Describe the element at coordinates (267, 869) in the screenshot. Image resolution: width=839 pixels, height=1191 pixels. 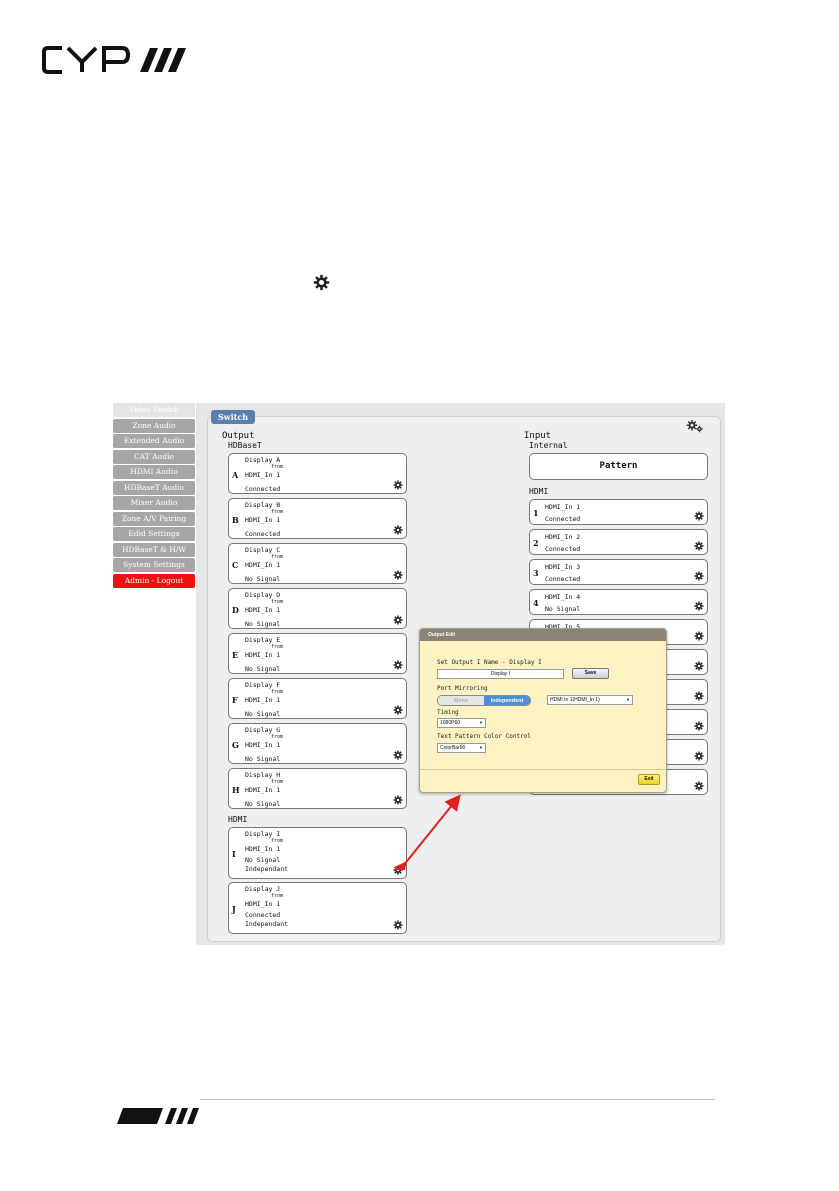
I see `output-mode: Independant` at that location.